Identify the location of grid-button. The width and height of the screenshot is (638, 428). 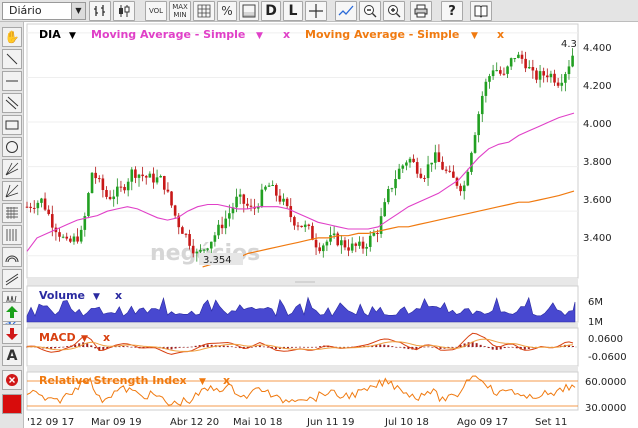
(204, 11).